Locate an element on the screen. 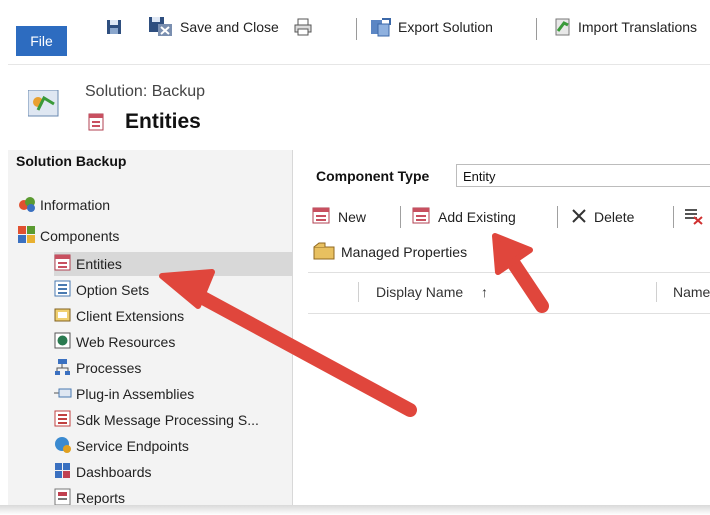 This screenshot has height=515, width=710. nav-item-client-extensions: Client Extensions is located at coordinates (119, 316).